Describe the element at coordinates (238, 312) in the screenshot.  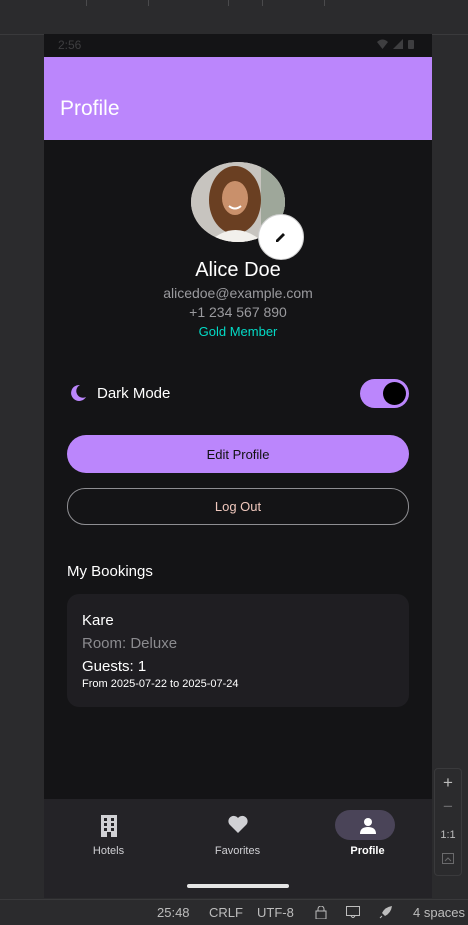
I see `profile-phone: +1 234 567 890` at that location.